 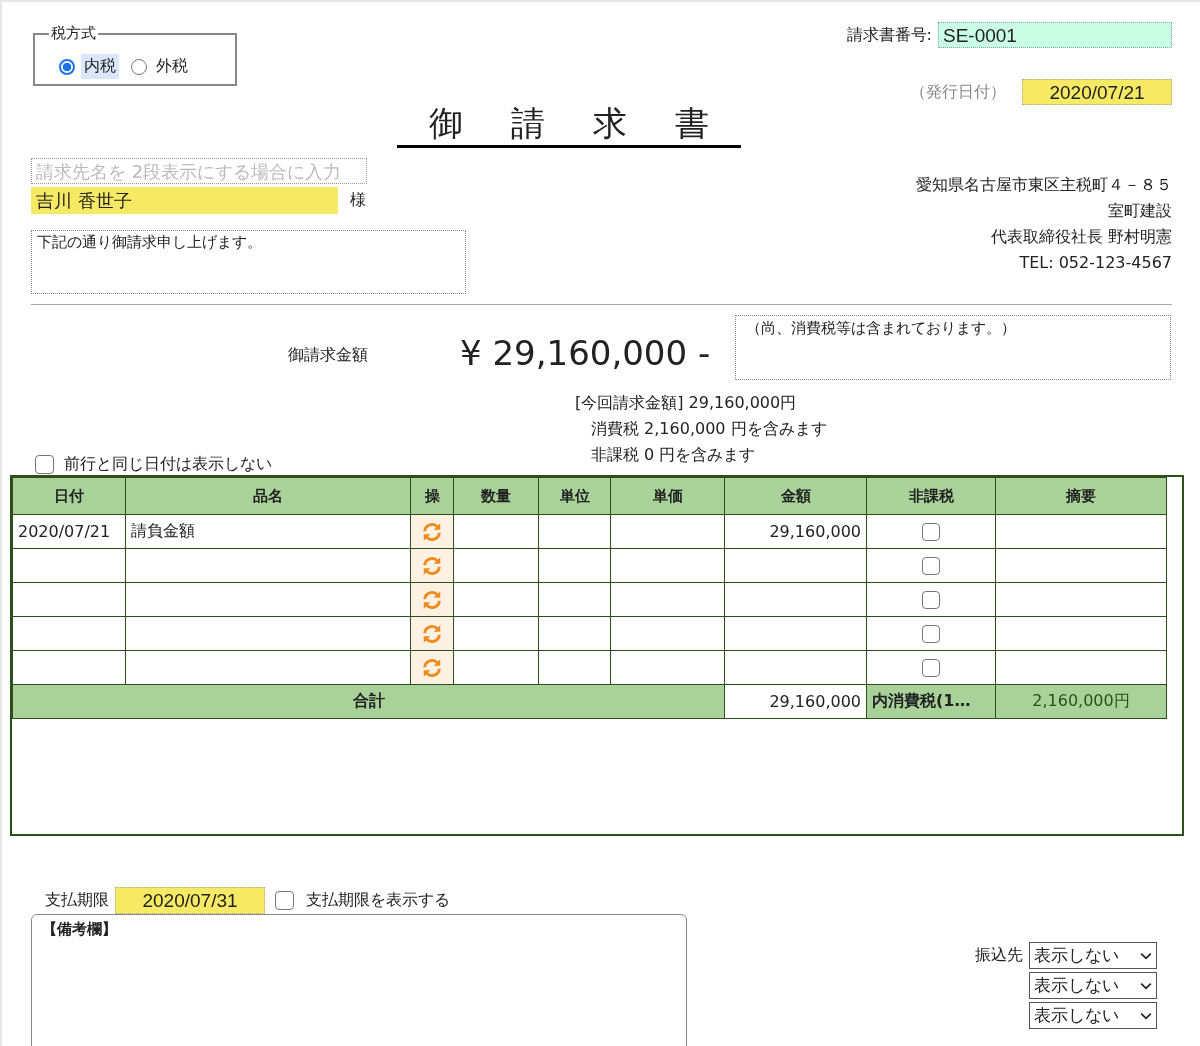 What do you see at coordinates (69, 496) in the screenshot?
I see `column-header: 日付` at bounding box center [69, 496].